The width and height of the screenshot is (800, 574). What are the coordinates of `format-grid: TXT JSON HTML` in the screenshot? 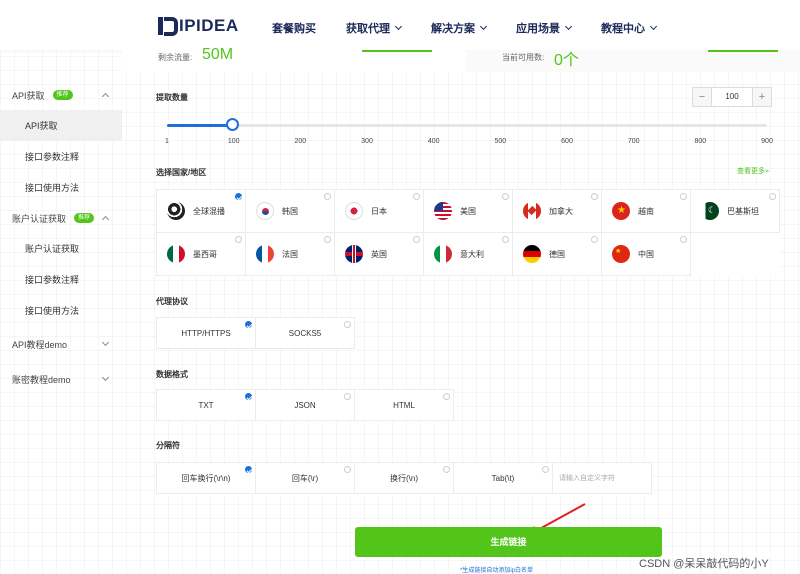 It's located at (305, 405).